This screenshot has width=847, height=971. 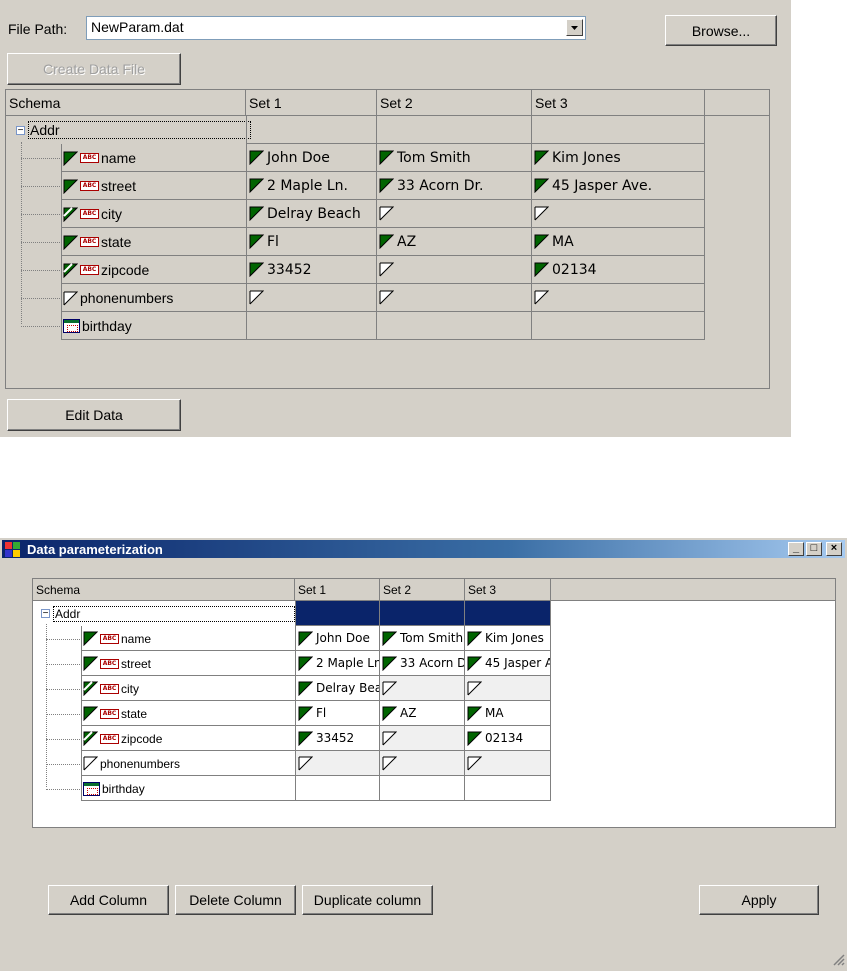 What do you see at coordinates (336, 28) in the screenshot?
I see `file-path-combobox: NewParam.dat` at bounding box center [336, 28].